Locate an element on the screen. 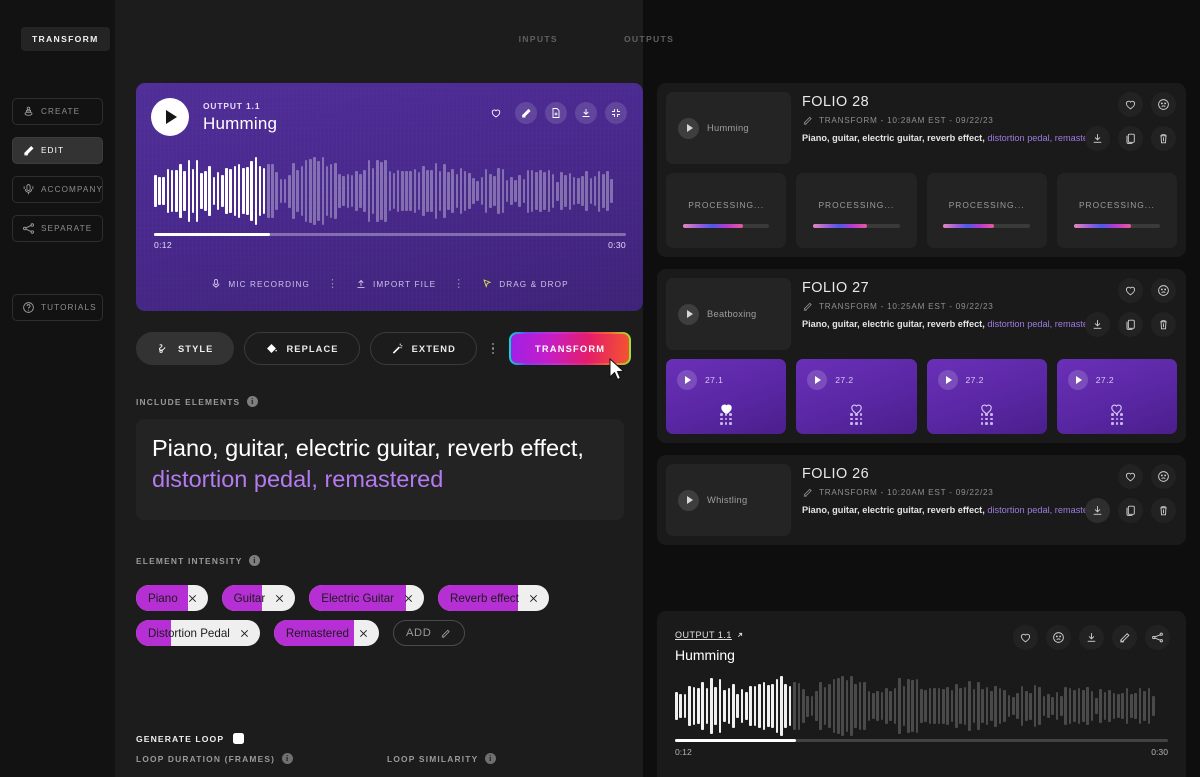 The width and height of the screenshot is (1200, 777). sidebar-item-create: CREATE is located at coordinates (57, 111).